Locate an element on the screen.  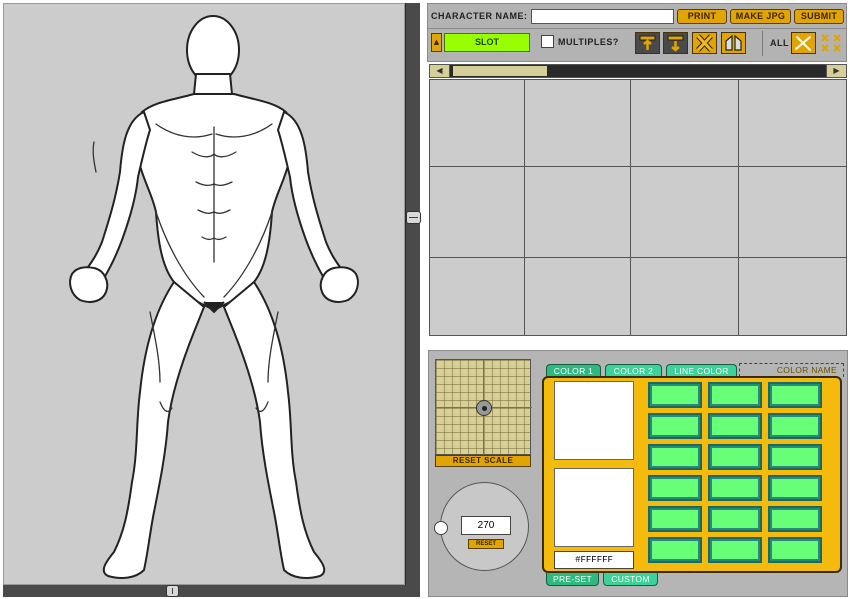
rotation-reset-button: RESET is located at coordinates (486, 544).